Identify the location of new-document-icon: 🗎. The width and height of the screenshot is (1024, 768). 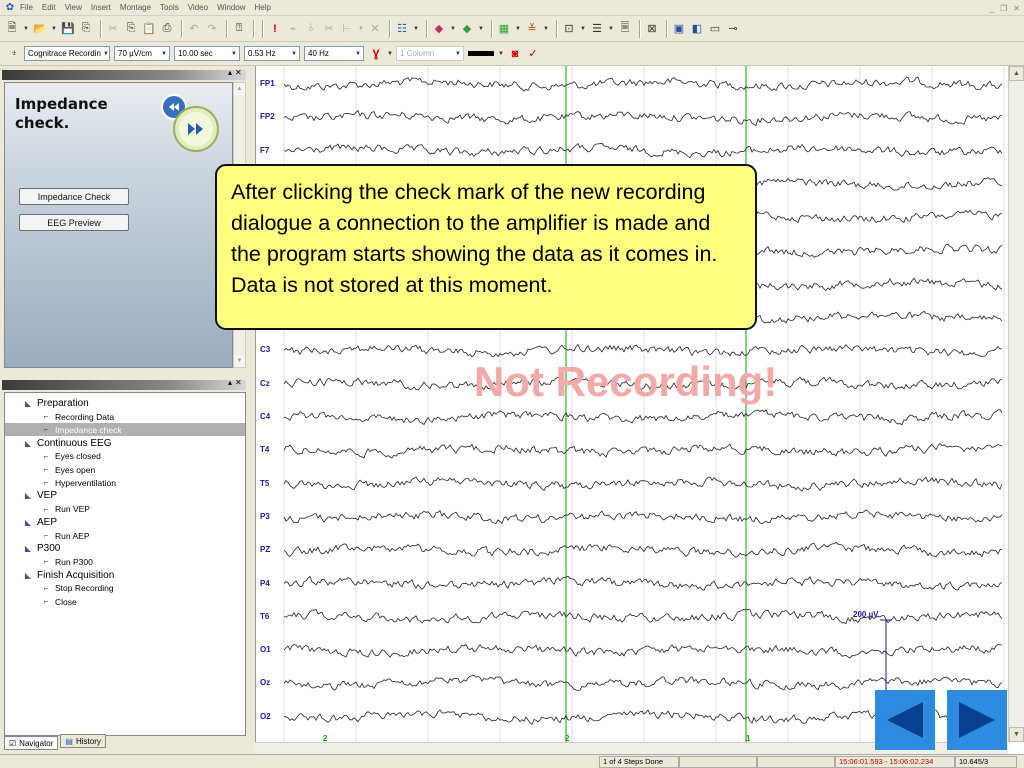
(12, 29).